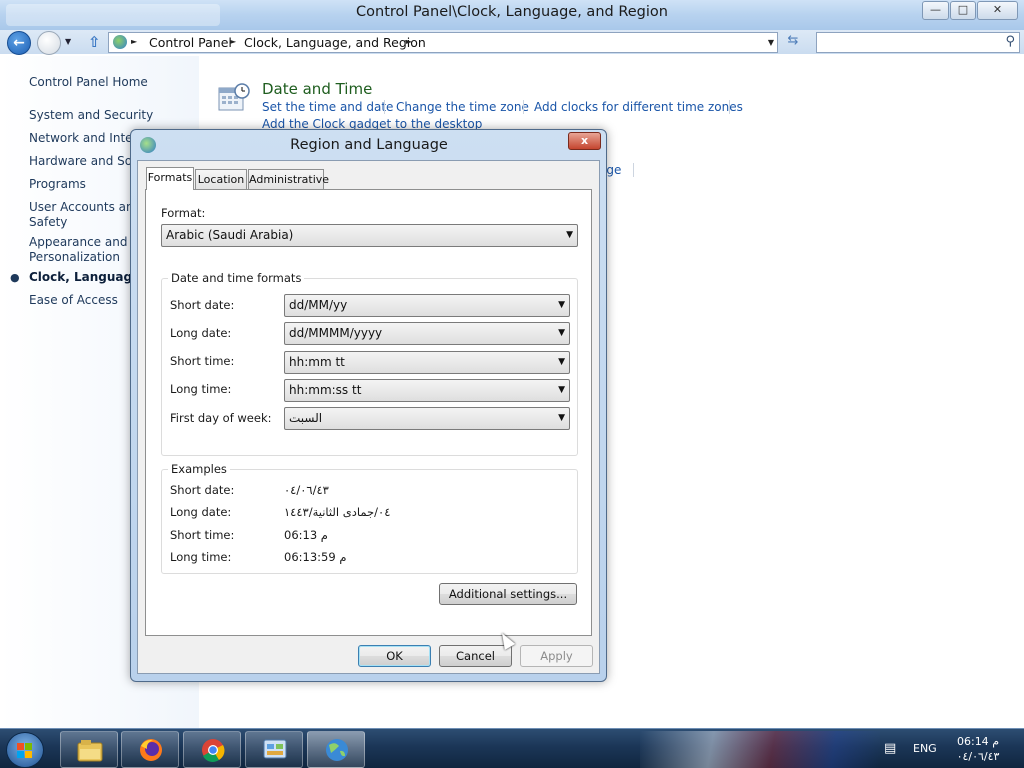  I want to click on category-title-date-time: Date and Time, so click(317, 89).